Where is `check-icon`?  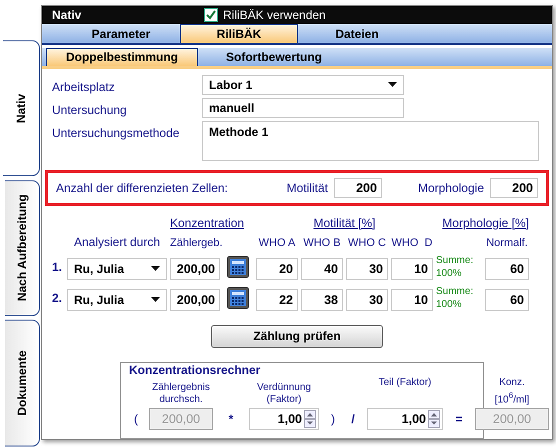 check-icon is located at coordinates (211, 15).